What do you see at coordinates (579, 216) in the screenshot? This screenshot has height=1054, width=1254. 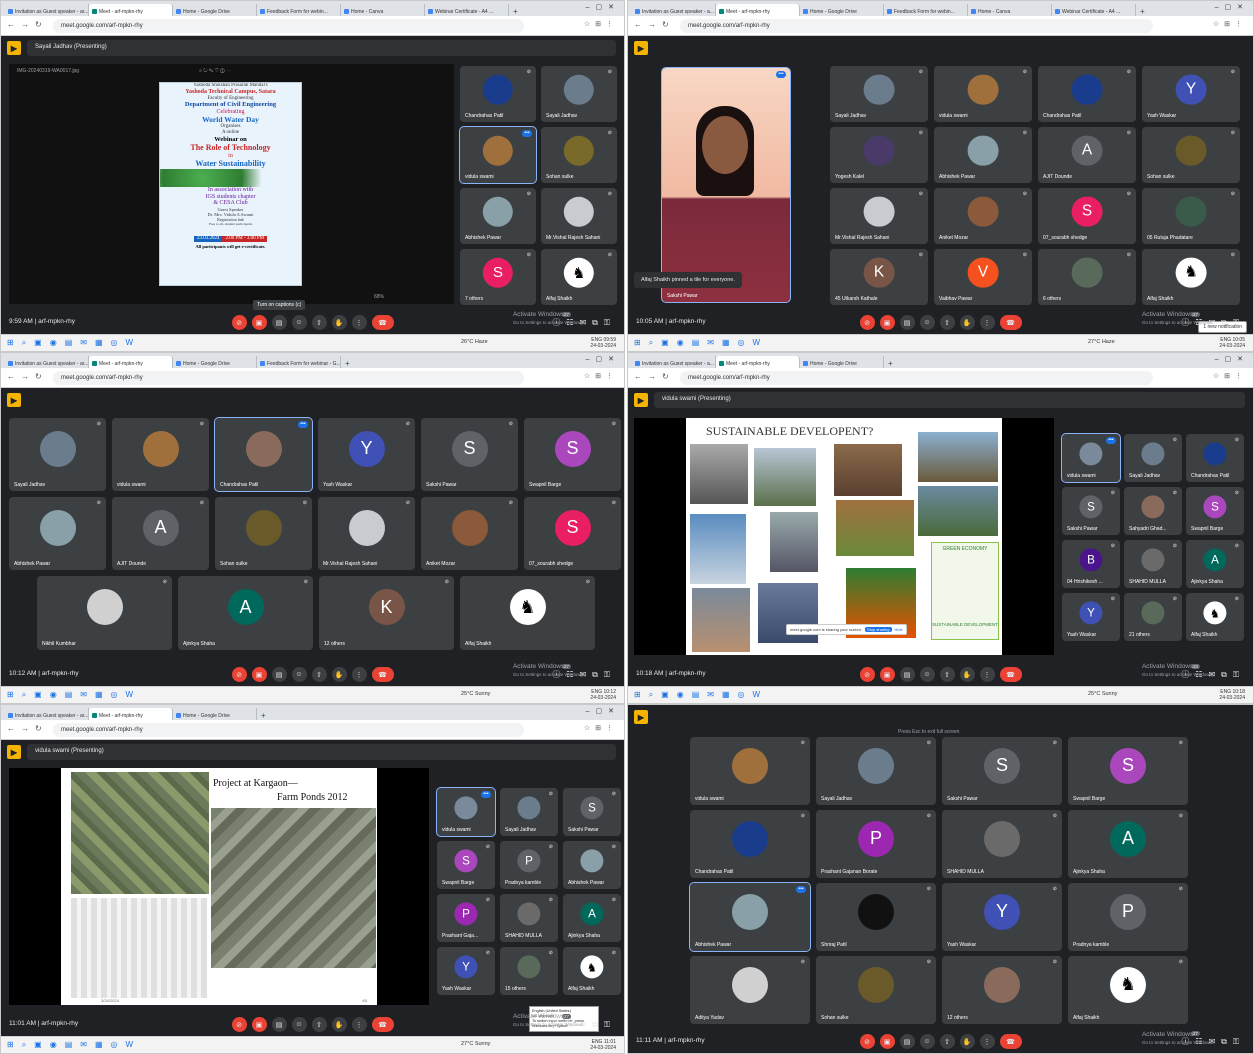 I see `participant-tile: Mr.Vishal Rajesh Sahani ⊘` at bounding box center [579, 216].